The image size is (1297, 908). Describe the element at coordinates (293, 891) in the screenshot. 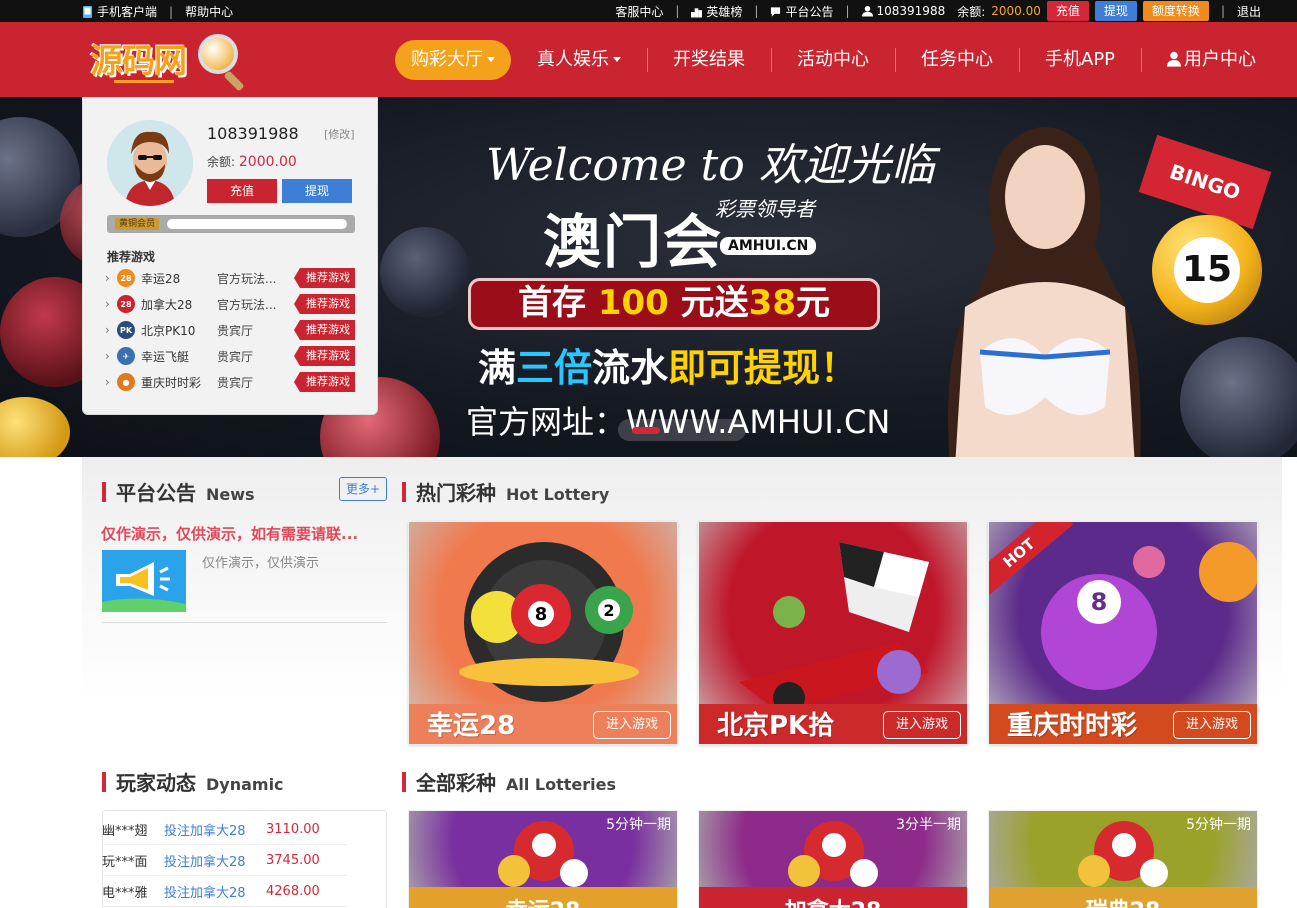

I see `bet-amount: 4268.00` at that location.